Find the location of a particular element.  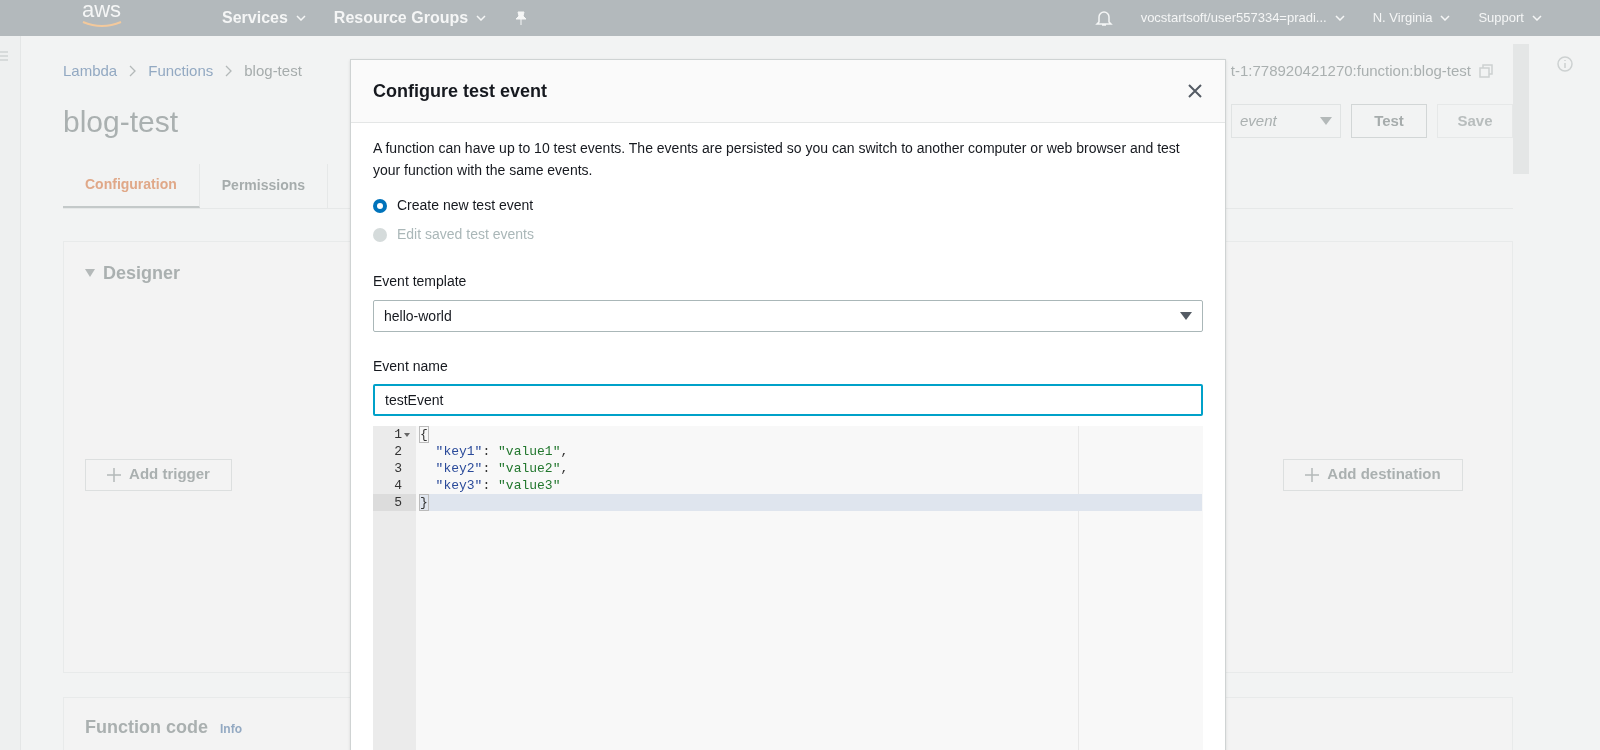

code-line: { is located at coordinates (424, 434).